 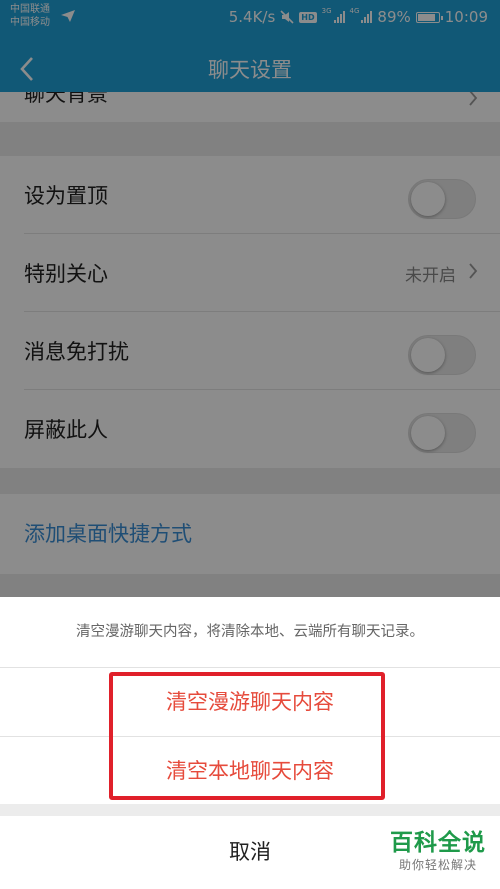 What do you see at coordinates (250, 632) in the screenshot?
I see `sheet-message: 清空漫游聊天内容，将清除本地、云端所有聊天记录。` at bounding box center [250, 632].